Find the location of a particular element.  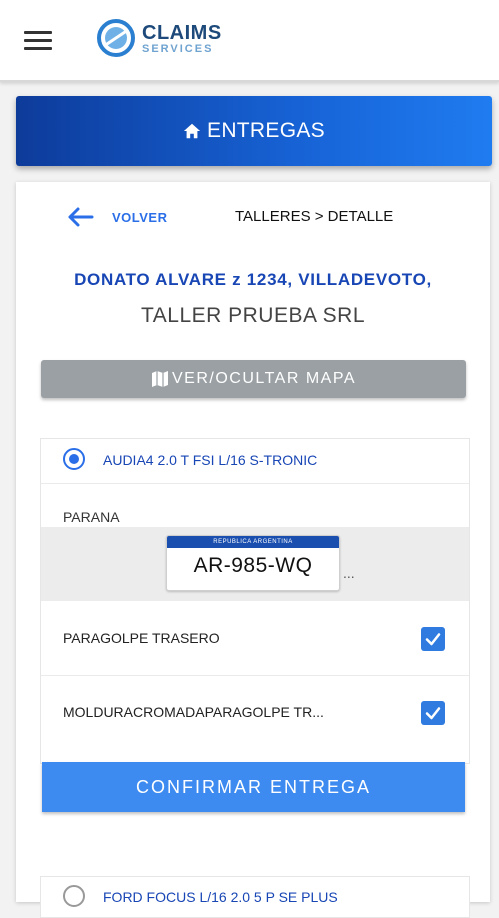

logo-emblem-icon is located at coordinates (116, 38).